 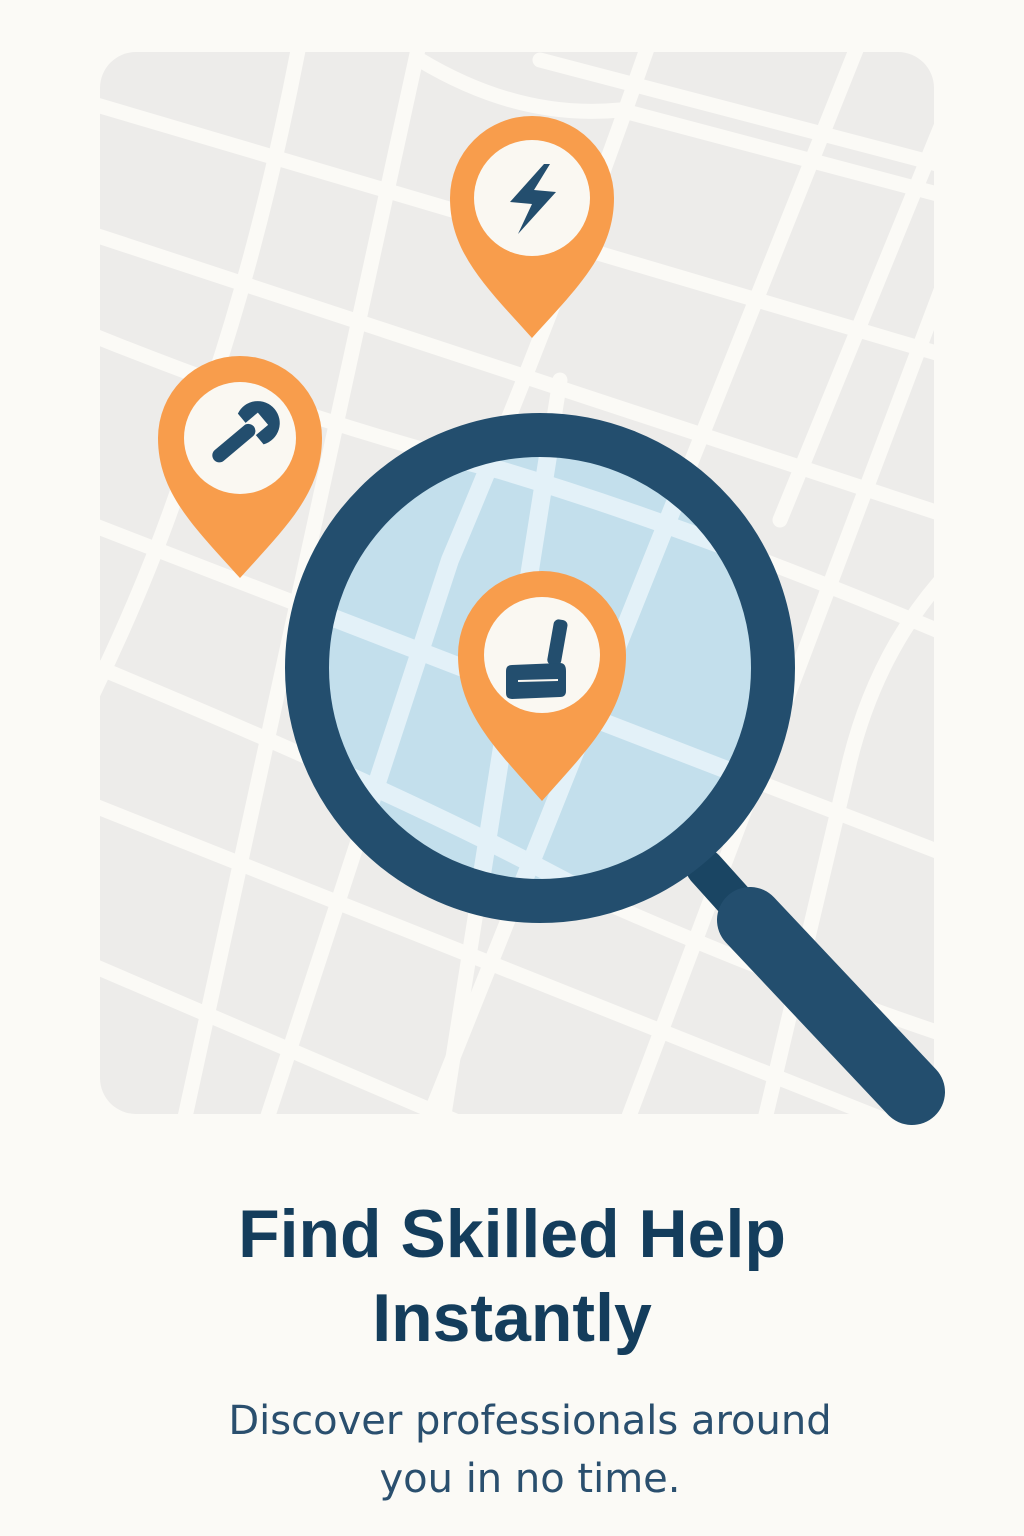 I want to click on page-title: Find Skilled Help Instantly, so click(x=512, y=1276).